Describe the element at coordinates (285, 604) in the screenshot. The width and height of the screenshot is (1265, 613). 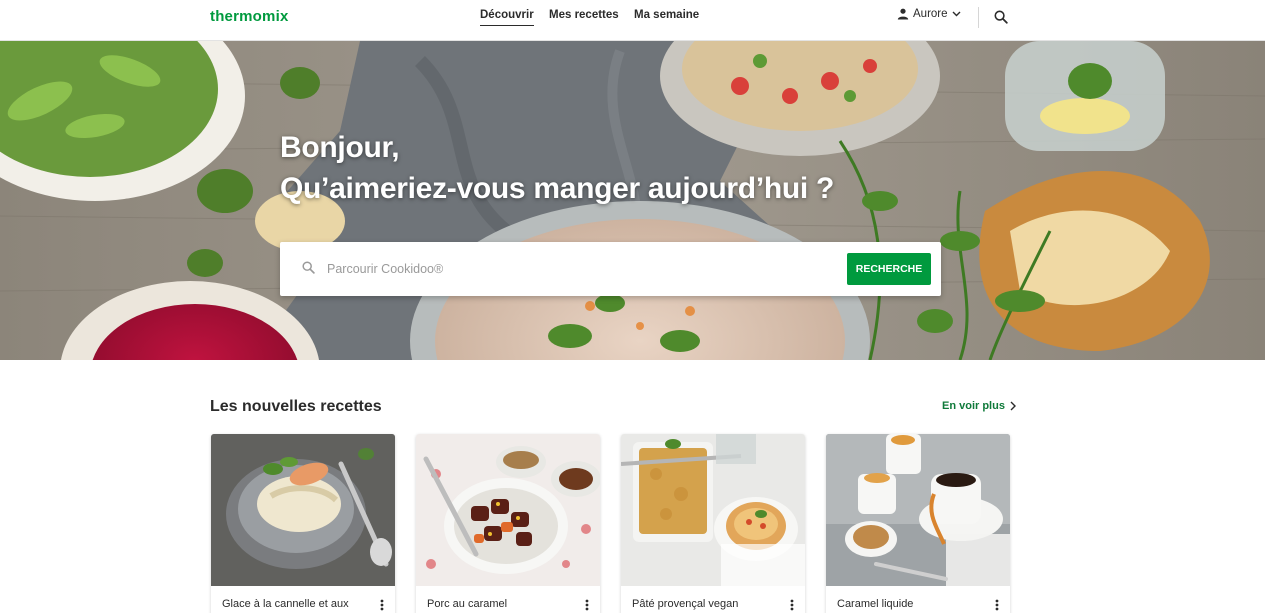
I see `recipe-card-title: Glace à la cannelle et aux` at that location.